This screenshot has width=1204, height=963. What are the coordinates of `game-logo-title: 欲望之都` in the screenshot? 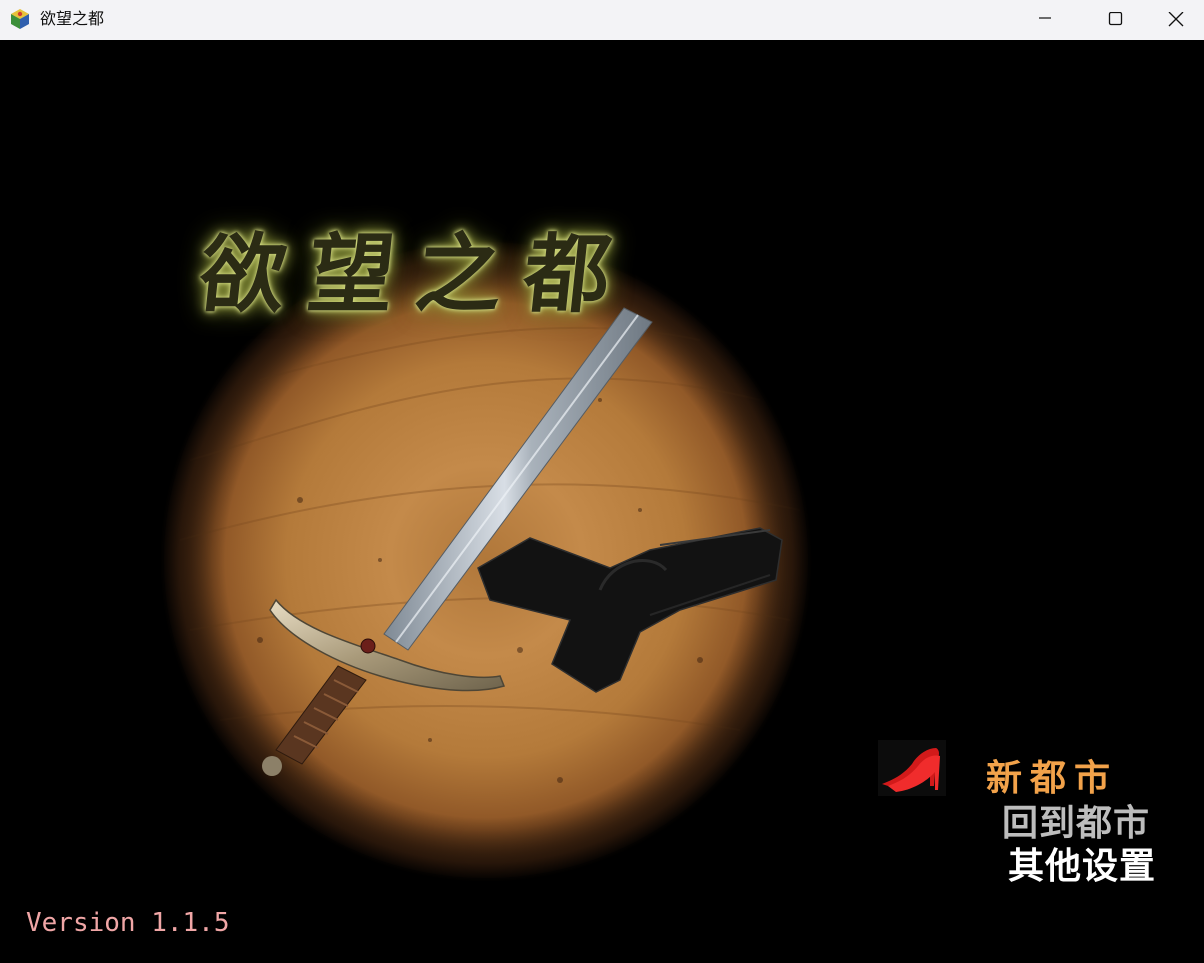 It's located at (416, 274).